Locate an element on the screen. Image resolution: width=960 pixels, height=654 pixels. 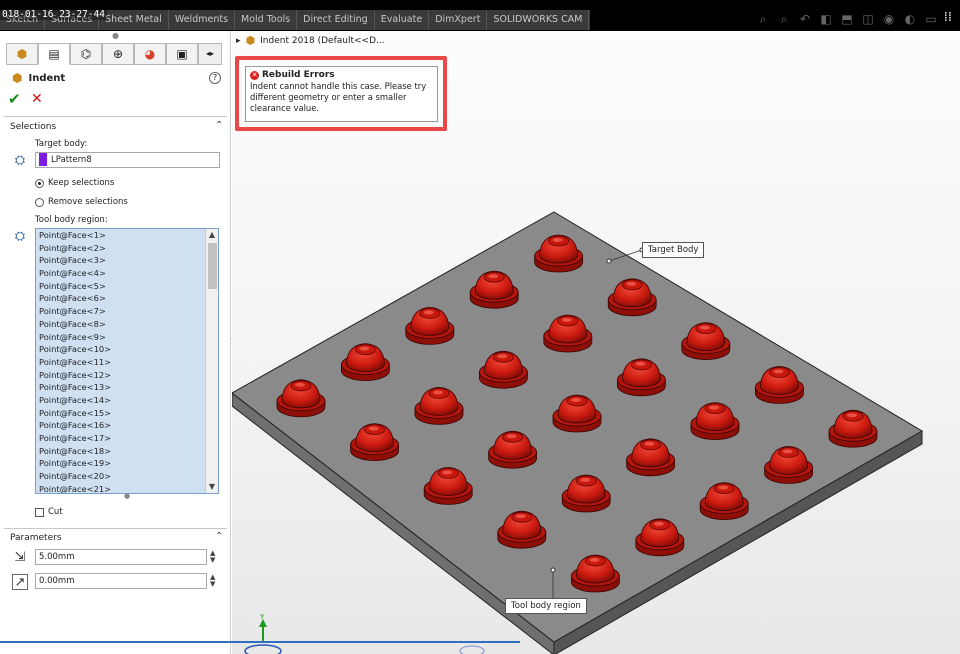
search-icon: ⌕ is located at coordinates (763, 19).